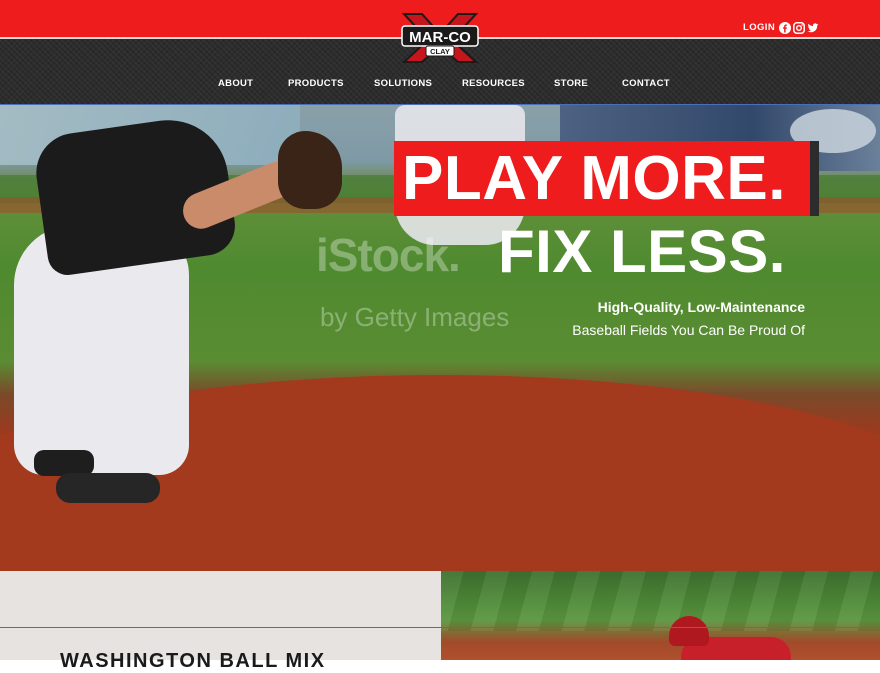 The image size is (880, 673). I want to click on facebook-icon, so click(785, 27).